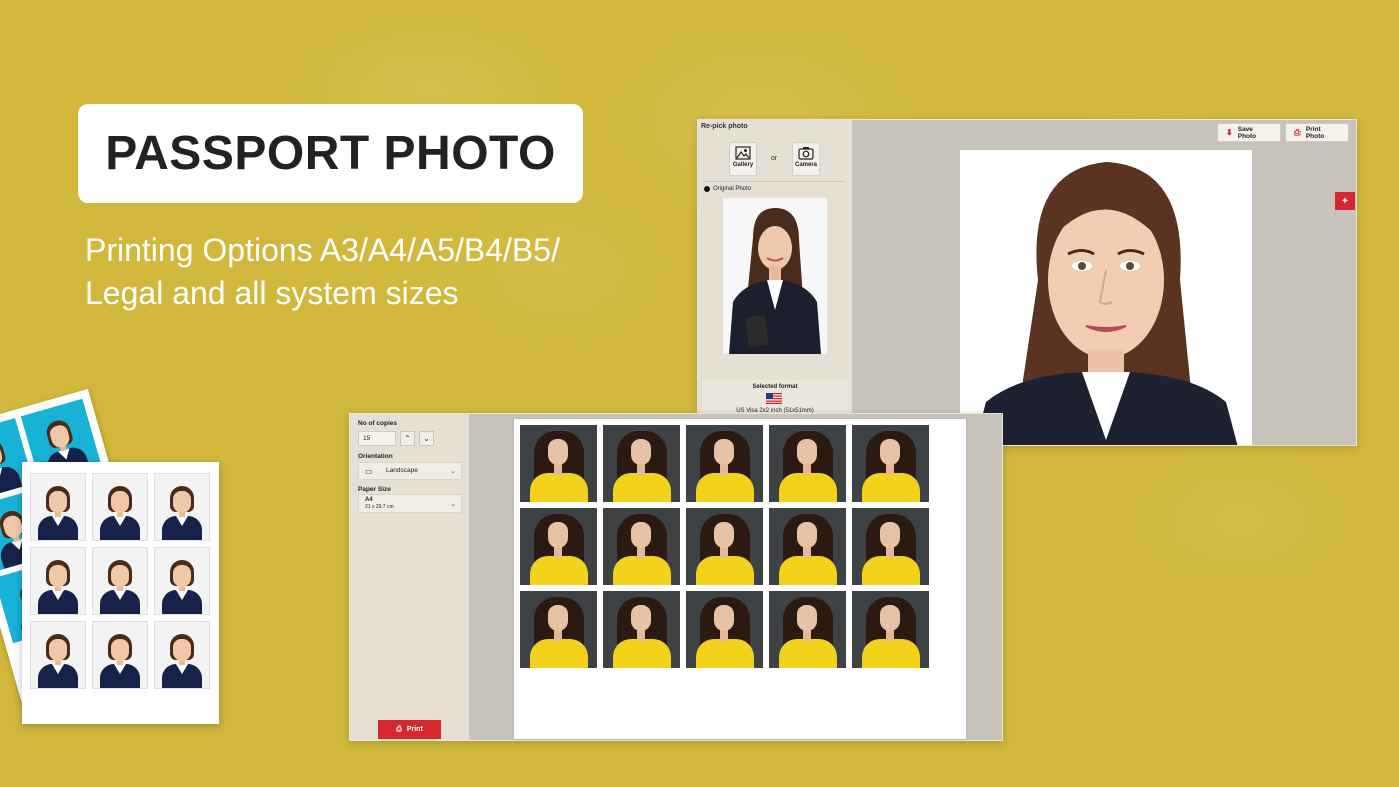 The height and width of the screenshot is (787, 1399). I want to click on page-title: PASSPORT PHOTO, so click(330, 153).